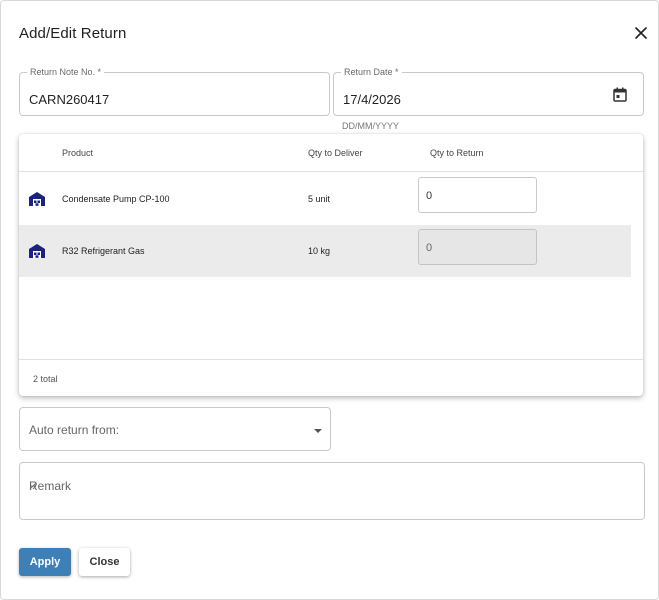 The width and height of the screenshot is (659, 600). What do you see at coordinates (103, 251) in the screenshot?
I see `row-product: R32 Refrigerant Gas` at bounding box center [103, 251].